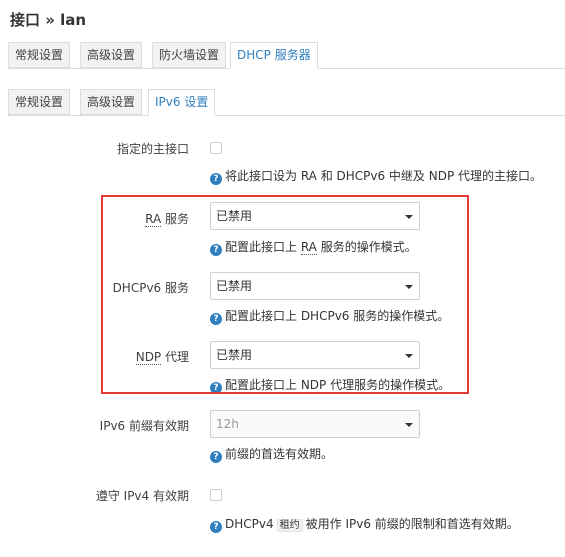 This screenshot has height=557, width=565. I want to click on master-interface-help: ? 将此接口设为 RA 和 DHCPv6 中继及 NDP 代理的主接口。, so click(376, 176).